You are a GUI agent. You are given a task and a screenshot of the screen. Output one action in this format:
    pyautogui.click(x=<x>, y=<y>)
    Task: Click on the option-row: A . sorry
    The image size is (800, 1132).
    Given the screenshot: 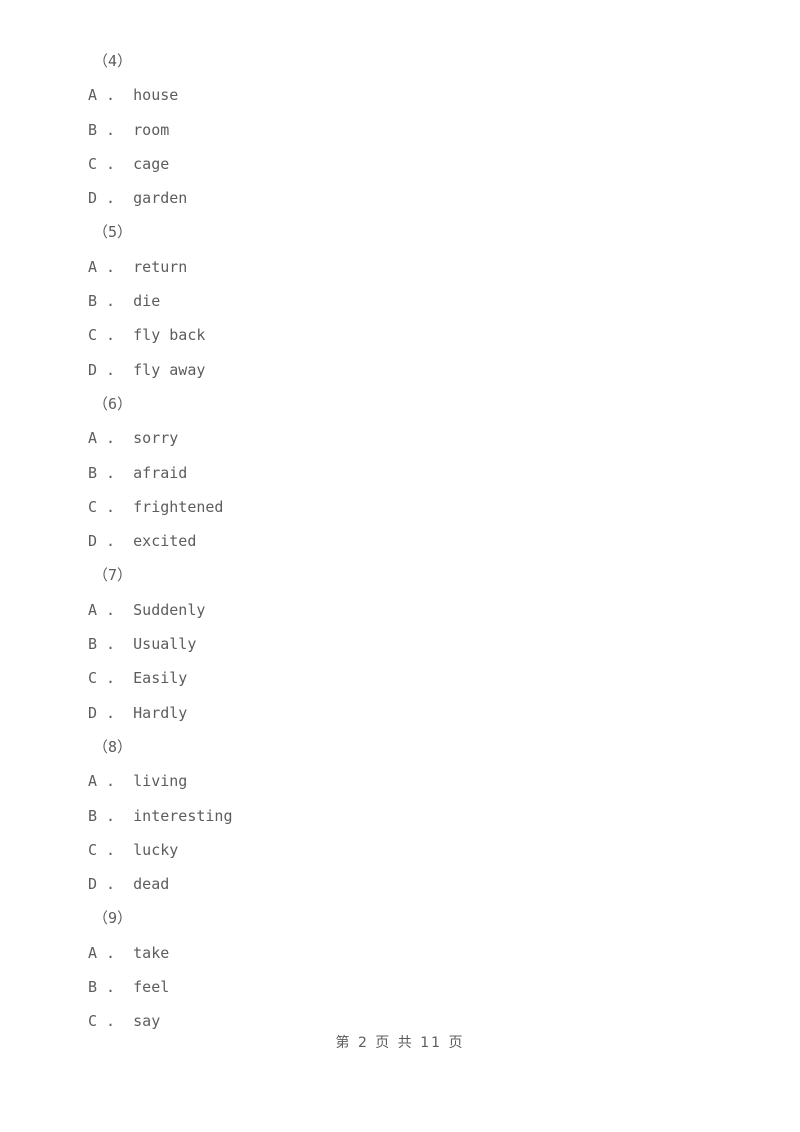 What is the action you would take?
    pyautogui.click(x=408, y=438)
    